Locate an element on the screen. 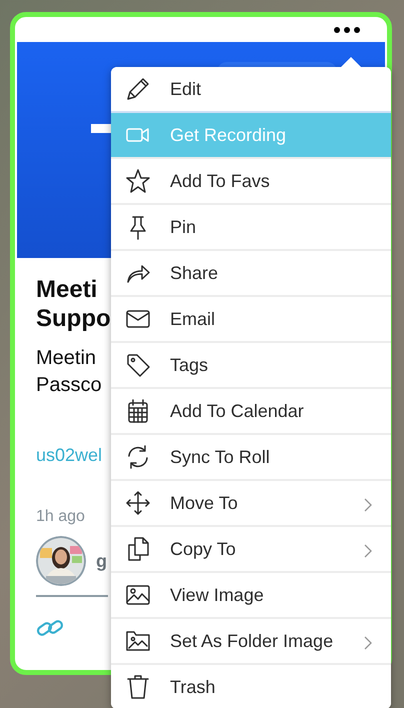 The image size is (404, 708). menu-item: Tags is located at coordinates (251, 366).